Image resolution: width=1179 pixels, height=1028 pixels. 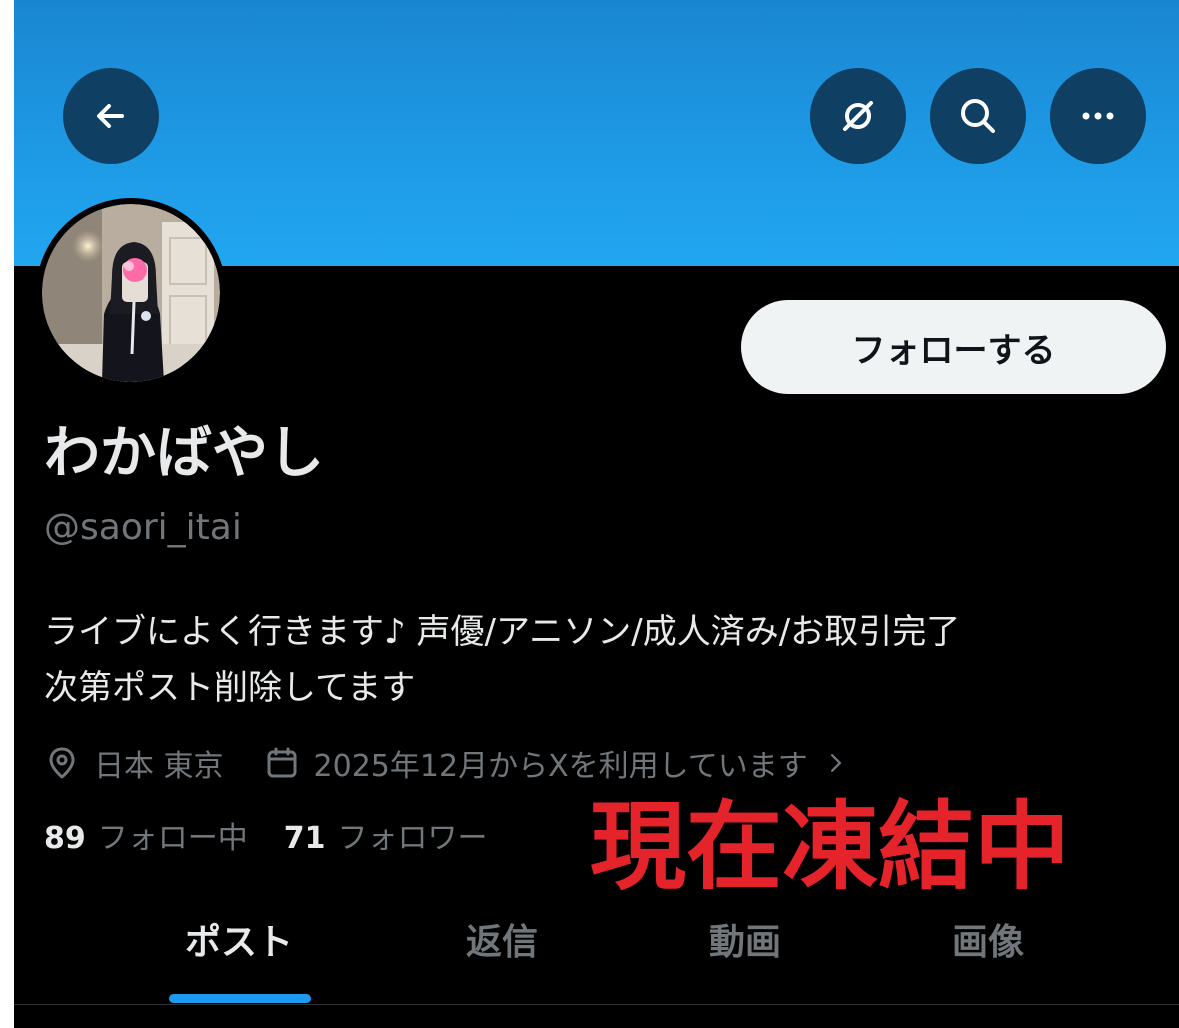 I want to click on grok-button, so click(x=858, y=116).